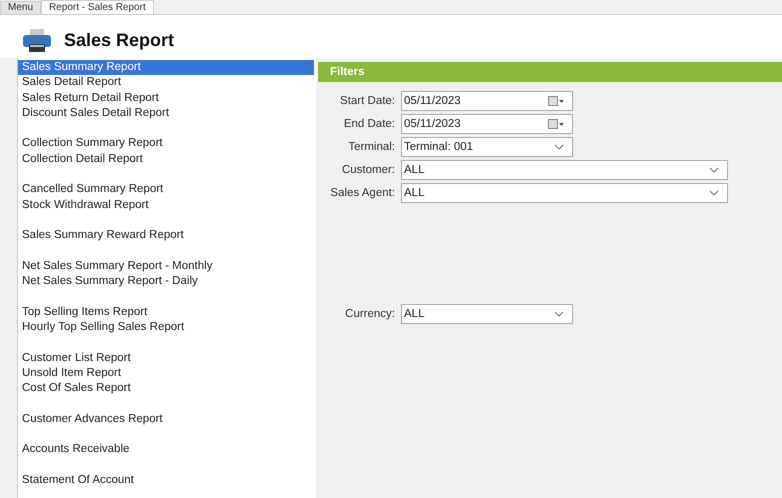 Image resolution: width=782 pixels, height=498 pixels. Describe the element at coordinates (166, 160) in the screenshot. I see `report-list-item: Collection Detail Report` at that location.